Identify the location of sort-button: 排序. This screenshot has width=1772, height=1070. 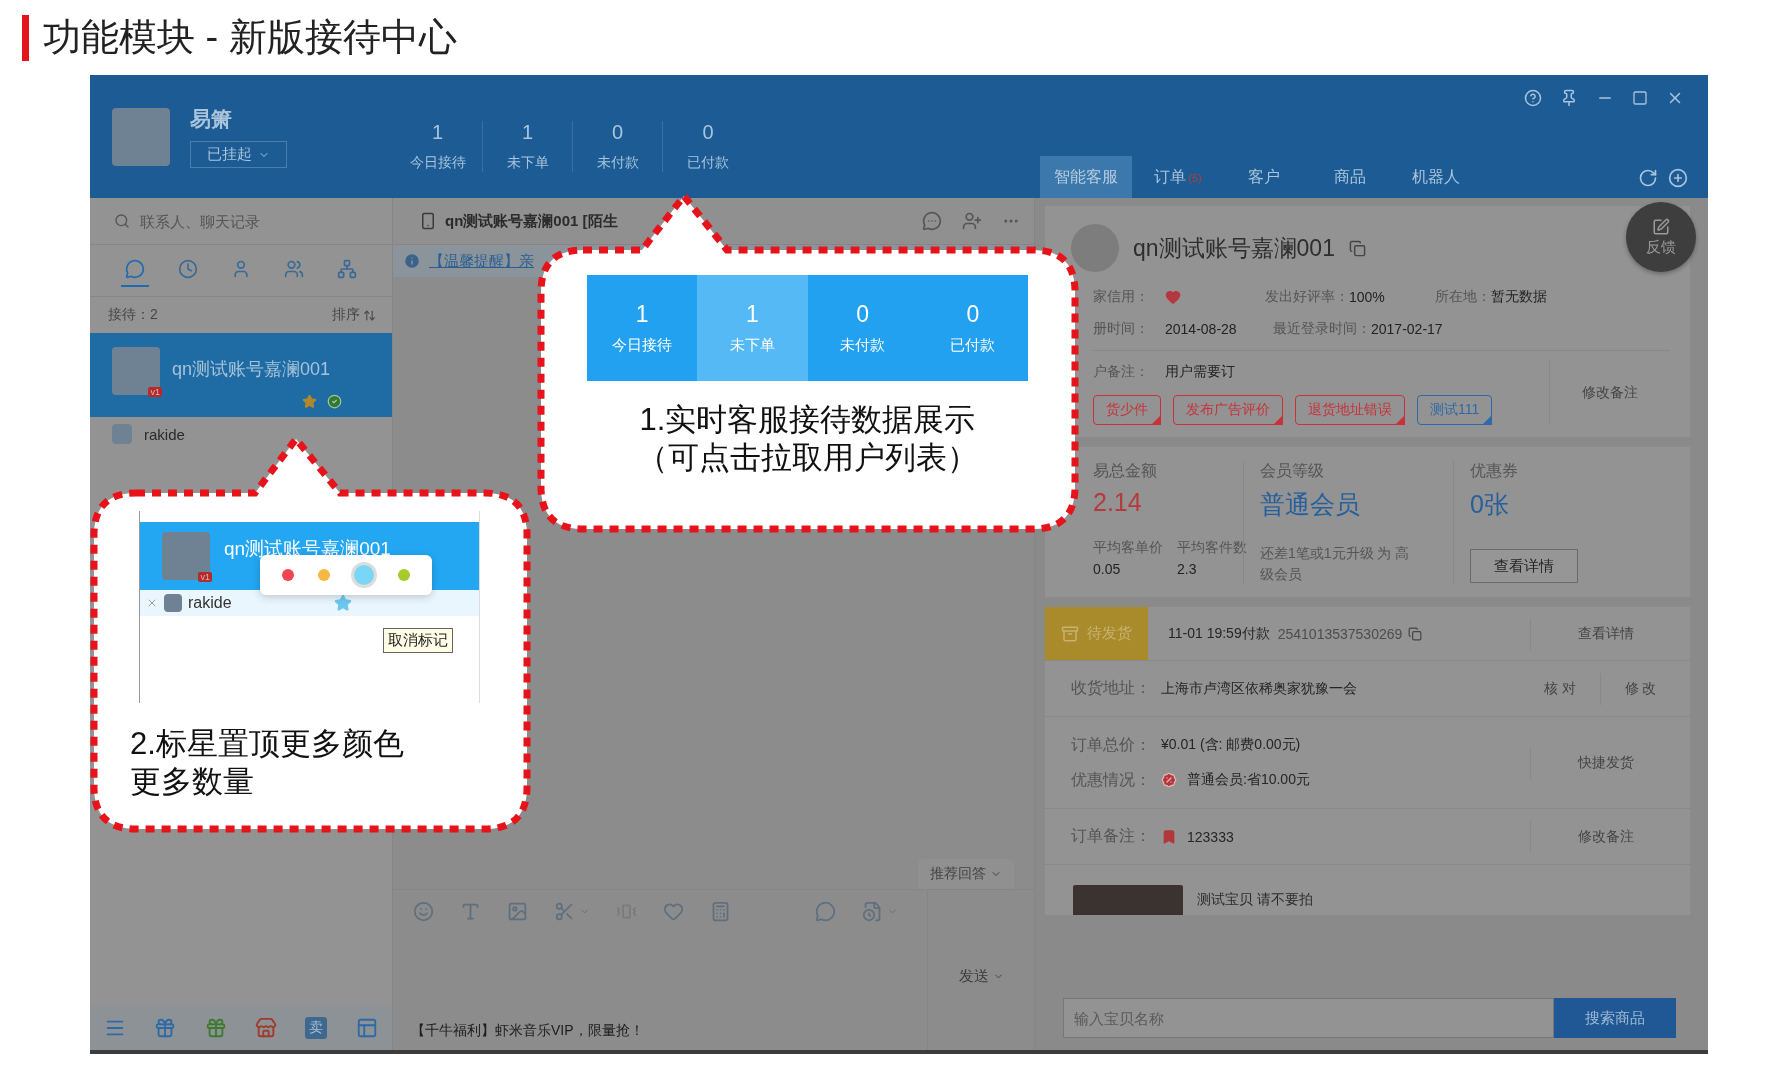
(354, 315).